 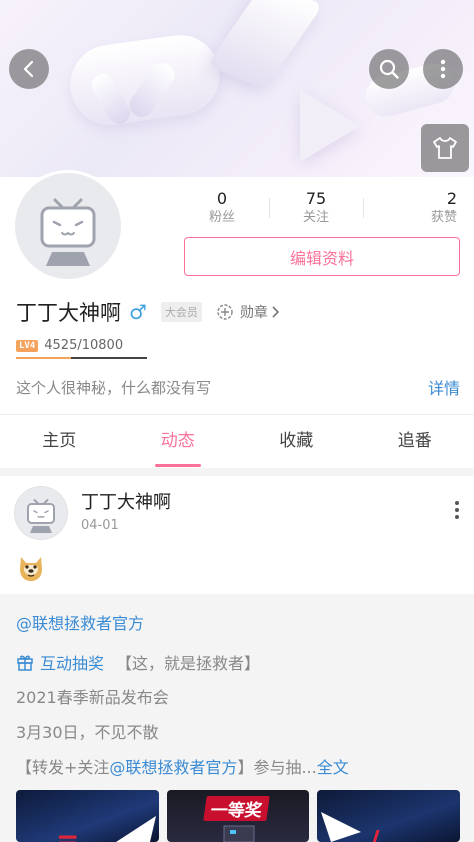 I want to click on signature-text: 这个人很神秘，什么都没有写, so click(x=114, y=387).